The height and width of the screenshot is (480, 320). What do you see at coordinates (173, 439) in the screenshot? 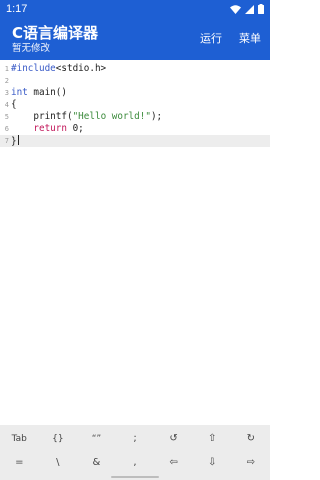
I see `undo-icon: ↺` at bounding box center [173, 439].